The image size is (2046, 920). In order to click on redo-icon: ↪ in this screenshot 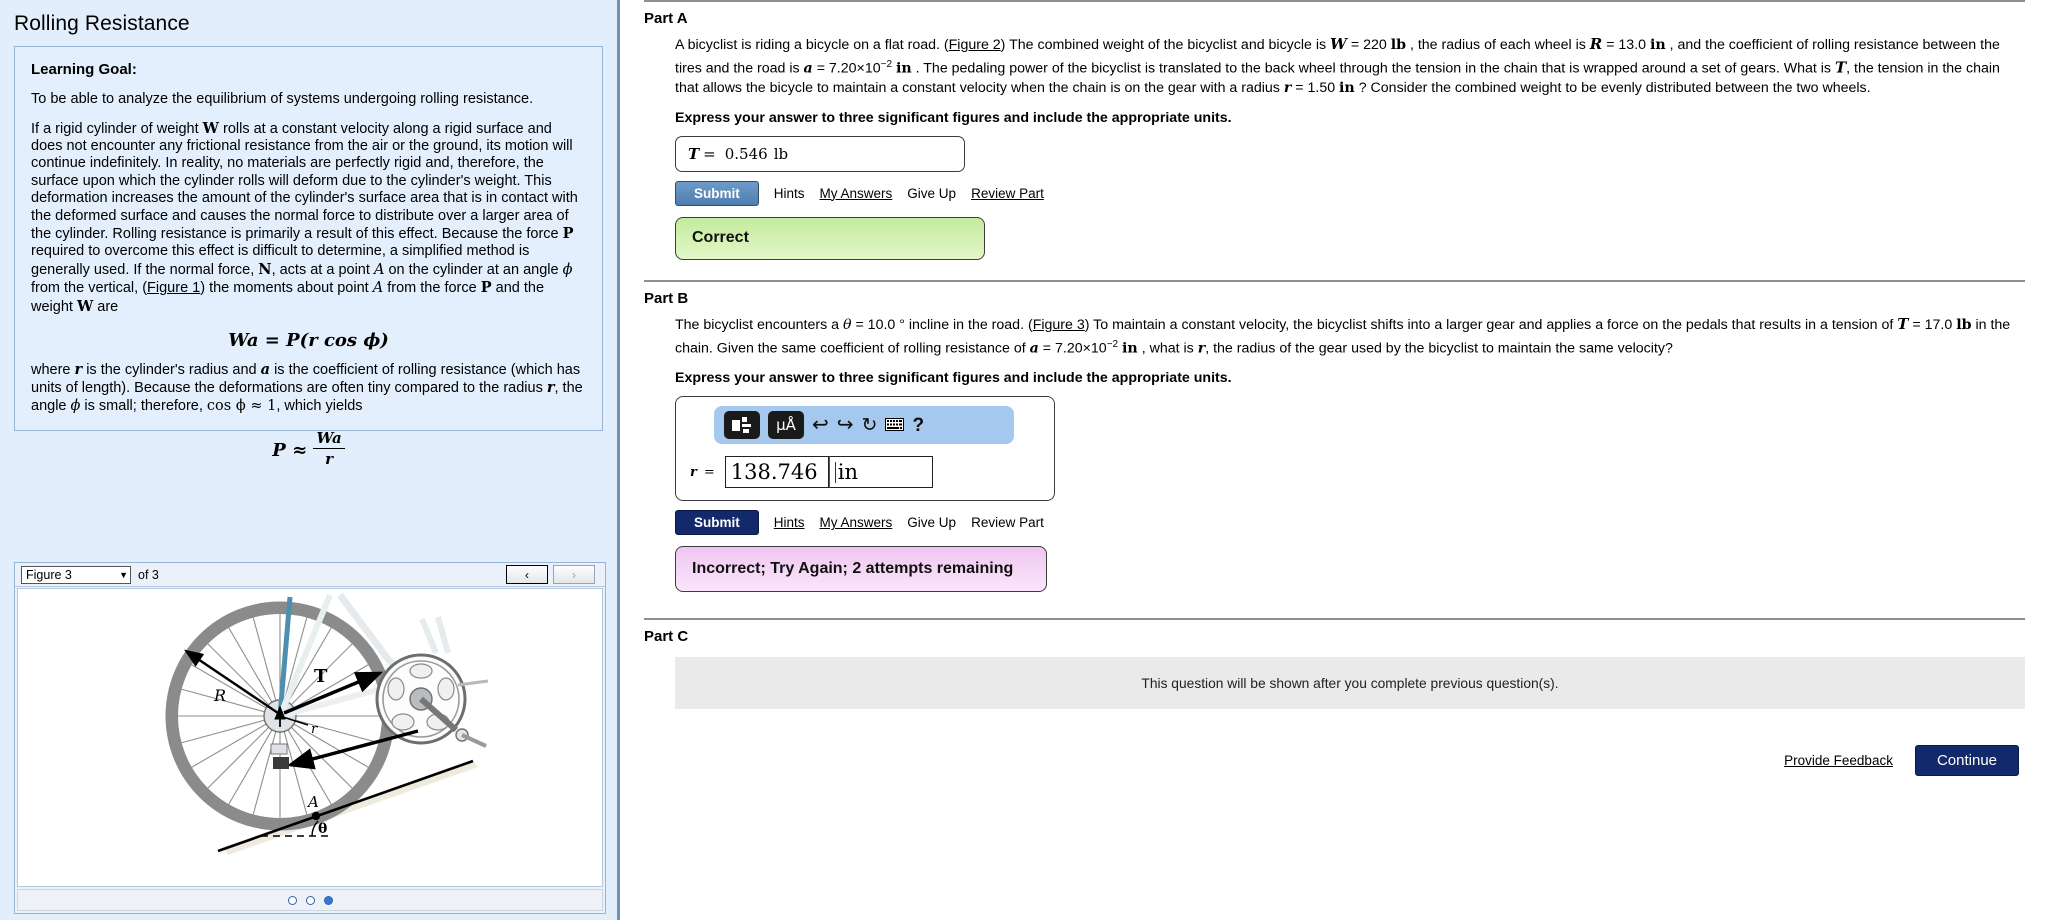, I will do `click(845, 425)`.